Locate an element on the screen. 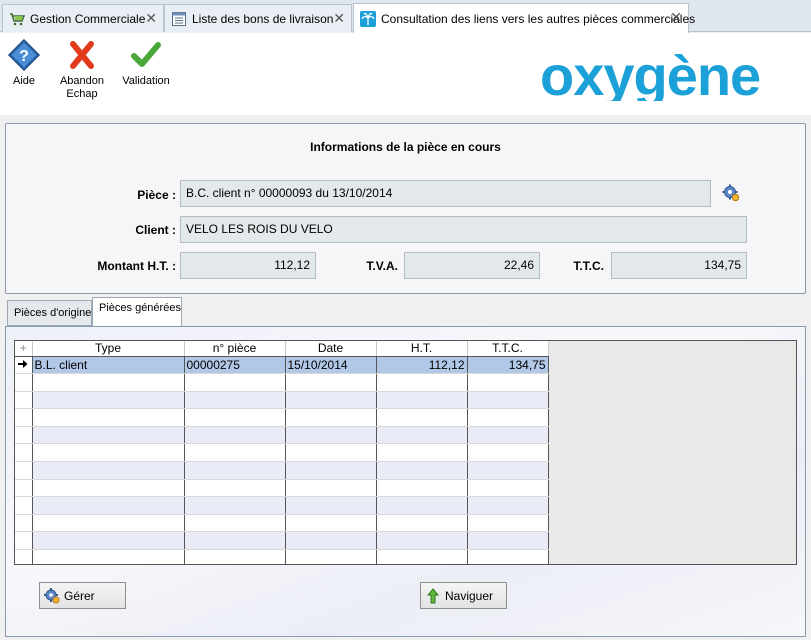 Image resolution: width=811 pixels, height=640 pixels. cell-num: 00000275 is located at coordinates (235, 365).